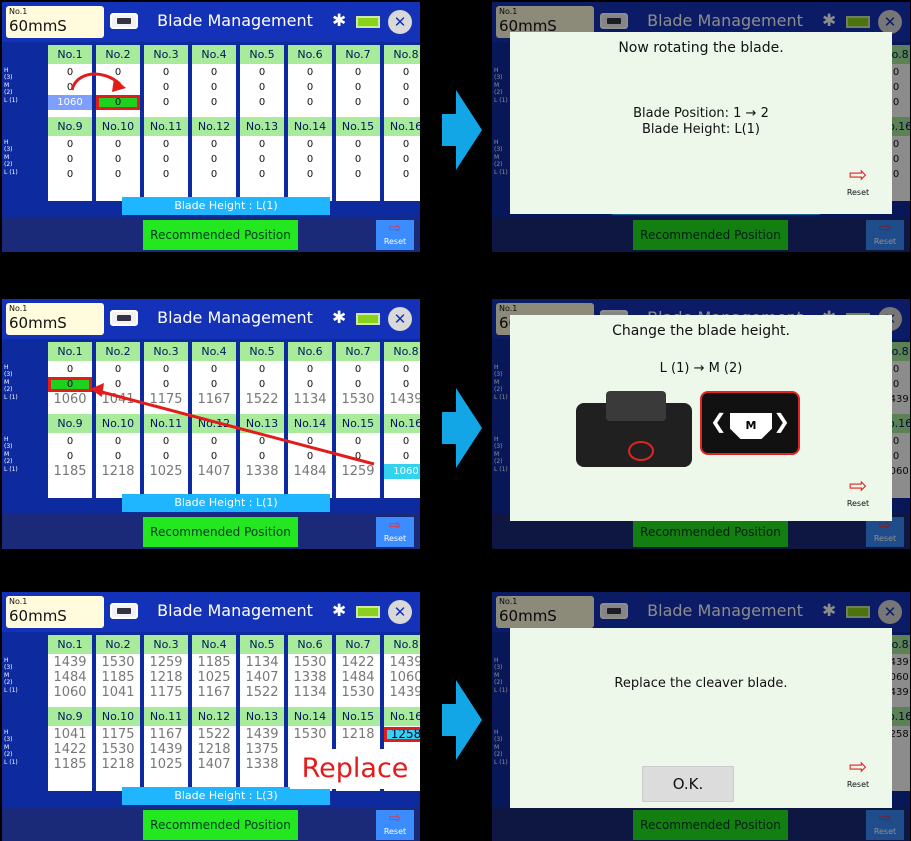 The image size is (911, 841). Describe the element at coordinates (98, 82) in the screenshot. I see `rotate-arrow` at that location.